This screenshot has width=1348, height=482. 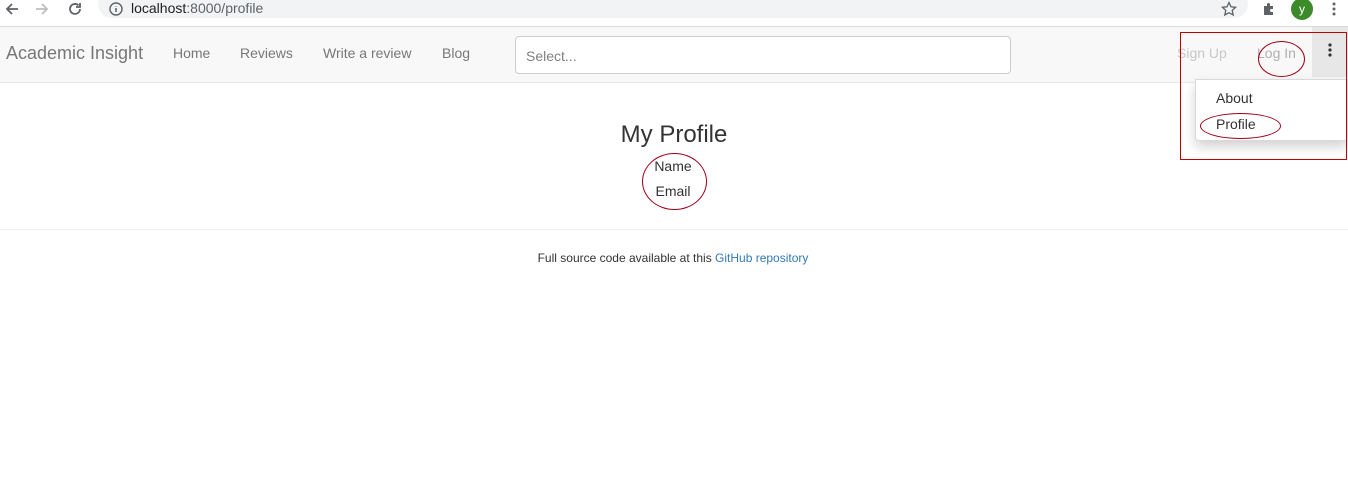 What do you see at coordinates (75, 9) in the screenshot?
I see `reload-icon` at bounding box center [75, 9].